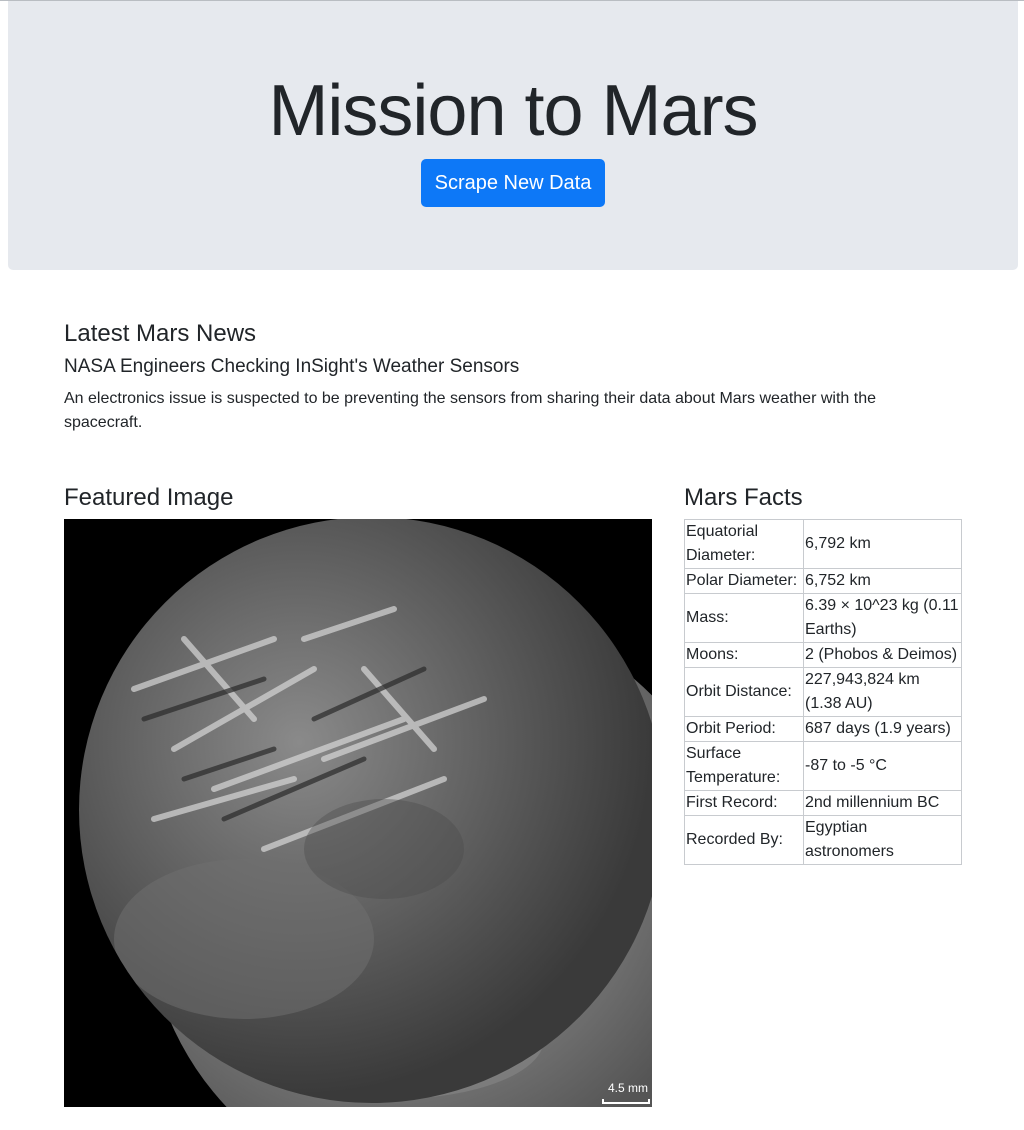 This screenshot has width=1024, height=1130. I want to click on fact-value: Egyptian astronomers, so click(882, 840).